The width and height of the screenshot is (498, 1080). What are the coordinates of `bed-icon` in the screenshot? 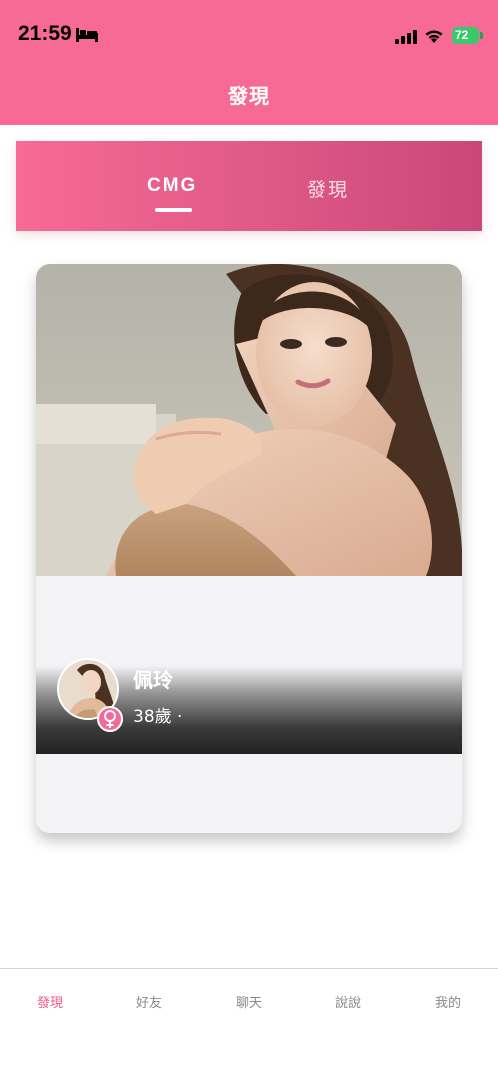 It's located at (87, 35).